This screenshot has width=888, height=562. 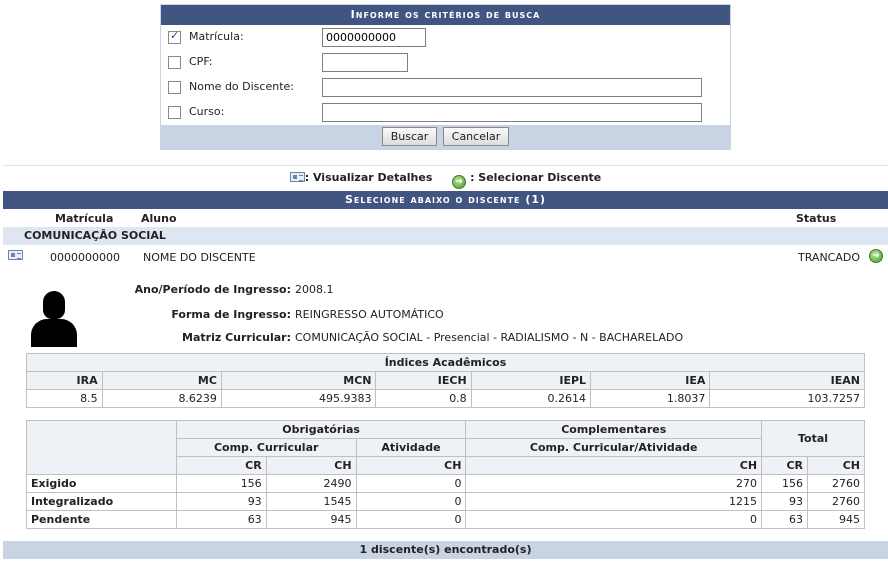 What do you see at coordinates (174, 112) in the screenshot?
I see `curso-checkbox` at bounding box center [174, 112].